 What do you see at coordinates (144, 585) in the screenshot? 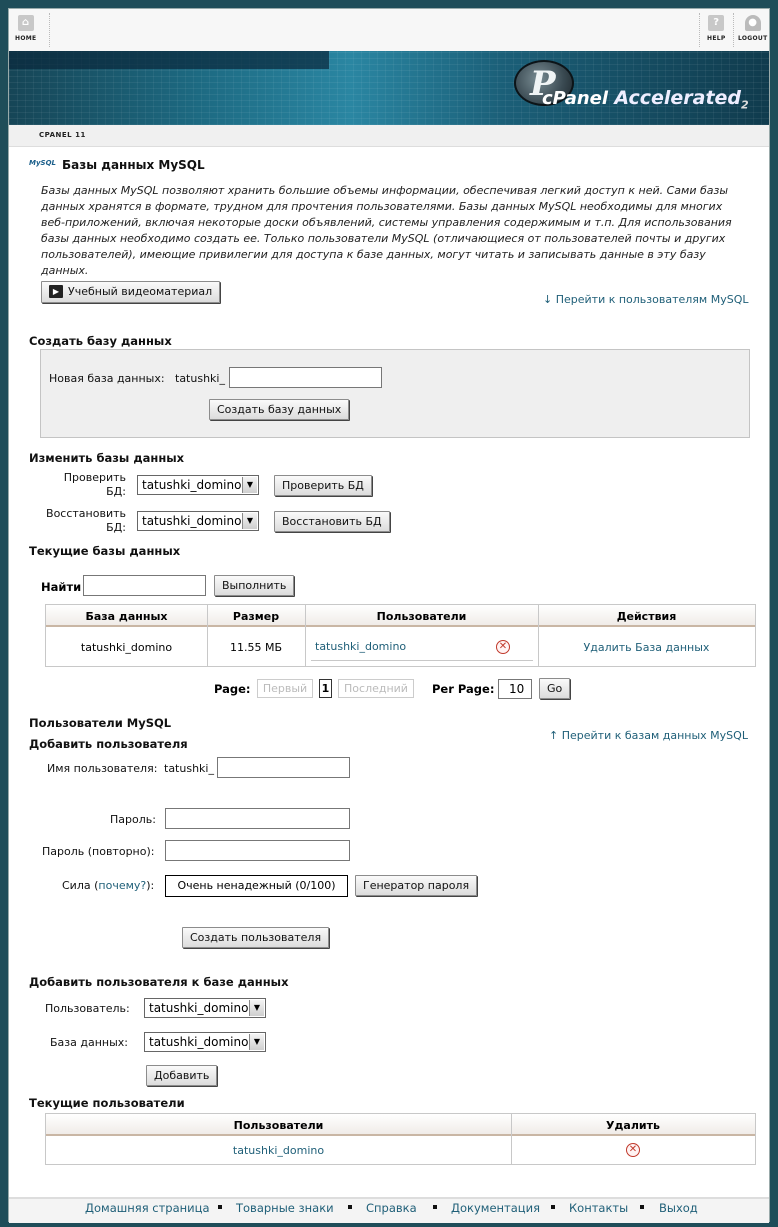
I see `db-search-input` at bounding box center [144, 585].